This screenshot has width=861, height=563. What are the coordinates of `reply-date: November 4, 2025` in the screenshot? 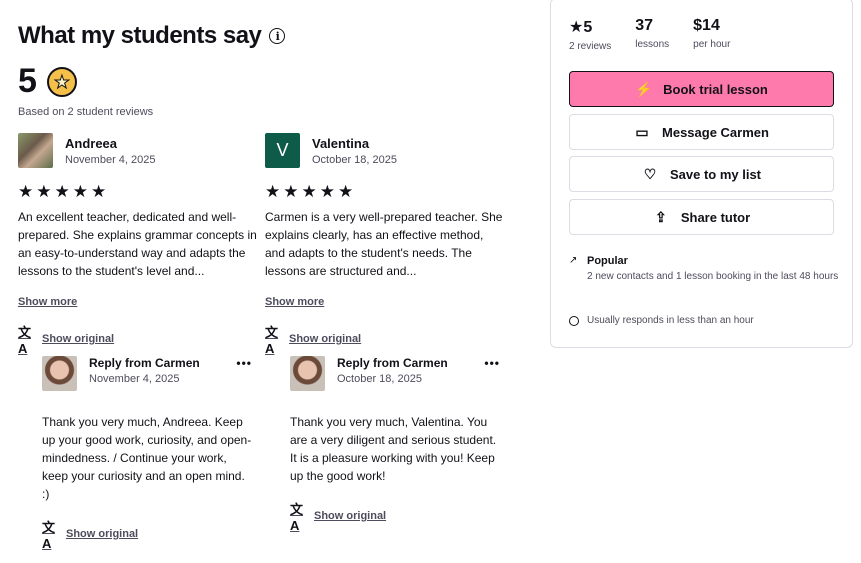 It's located at (134, 379).